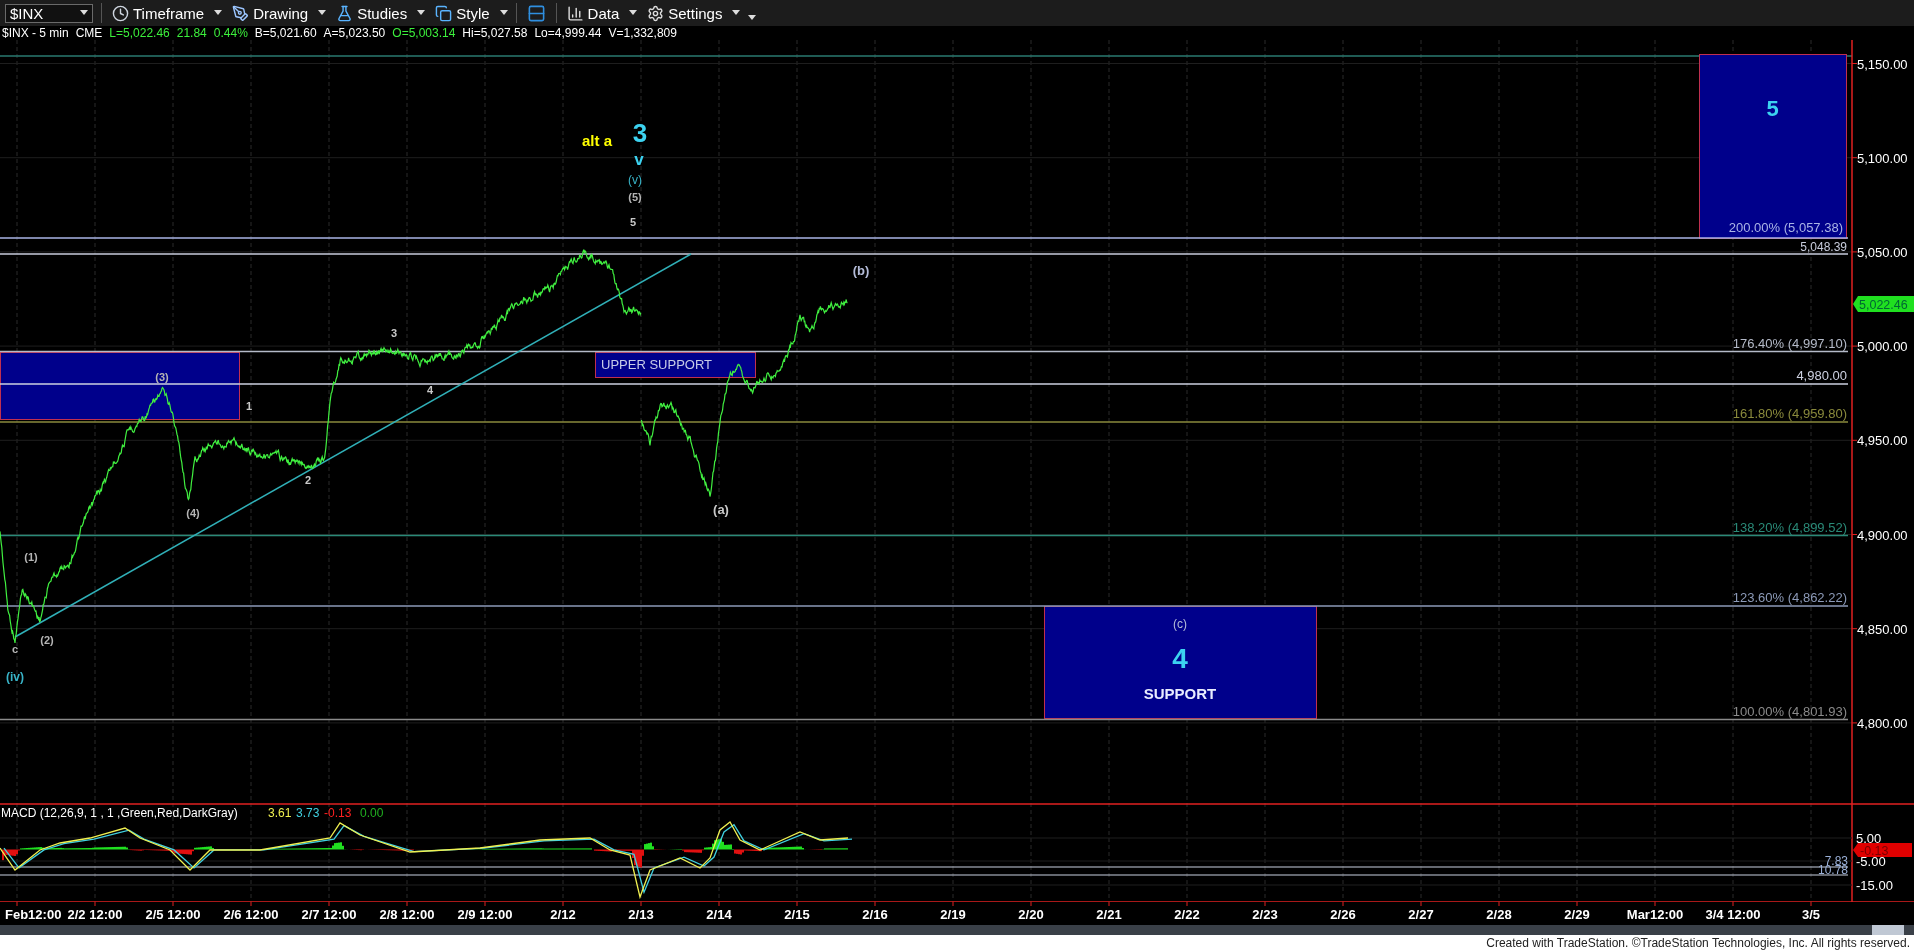 This screenshot has width=1914, height=951. What do you see at coordinates (33, 914) in the screenshot?
I see `date-axis-label: Feb12:00` at bounding box center [33, 914].